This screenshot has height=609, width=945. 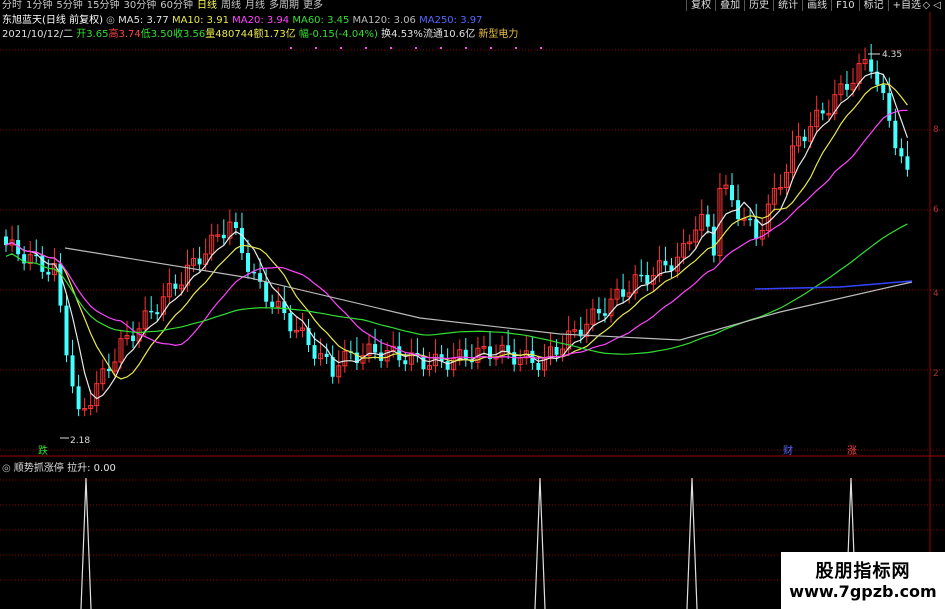 What do you see at coordinates (863, 591) in the screenshot?
I see `watermark-url: www.7gpzb.com` at bounding box center [863, 591].